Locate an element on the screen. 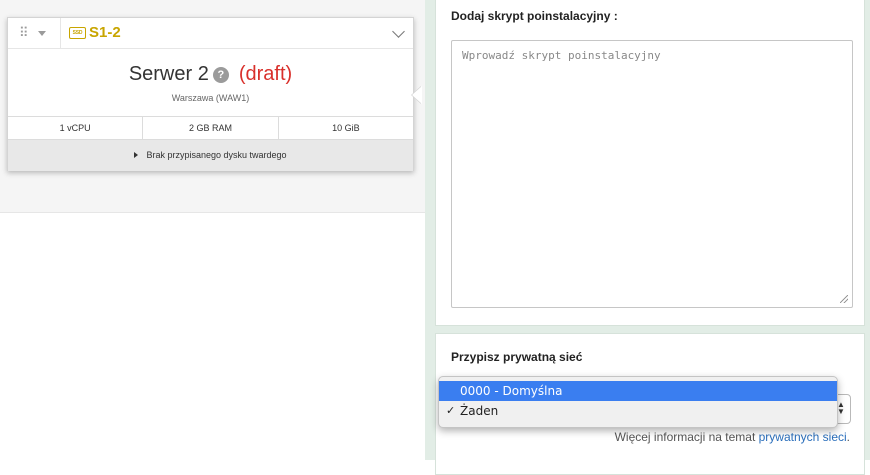 The height and width of the screenshot is (475, 870). specs-row: 1 vCPU 2 GB RAM 10 GiB is located at coordinates (210, 127).